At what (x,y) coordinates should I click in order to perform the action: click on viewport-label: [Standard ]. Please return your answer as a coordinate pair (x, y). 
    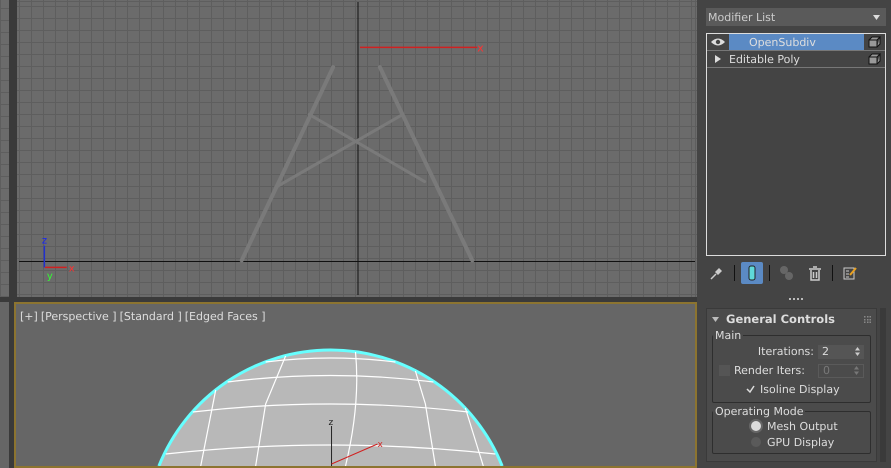
    Looking at the image, I should click on (151, 316).